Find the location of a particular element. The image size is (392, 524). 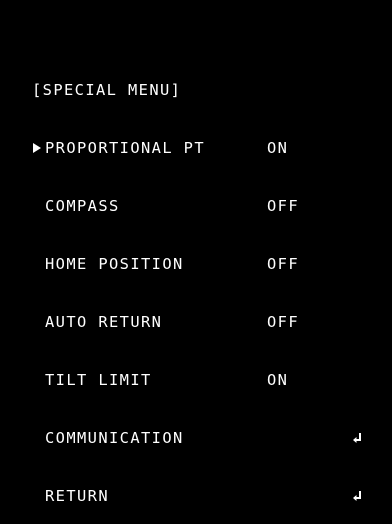

menu-title-row: [SPECIAL MENU] is located at coordinates (179, 89).